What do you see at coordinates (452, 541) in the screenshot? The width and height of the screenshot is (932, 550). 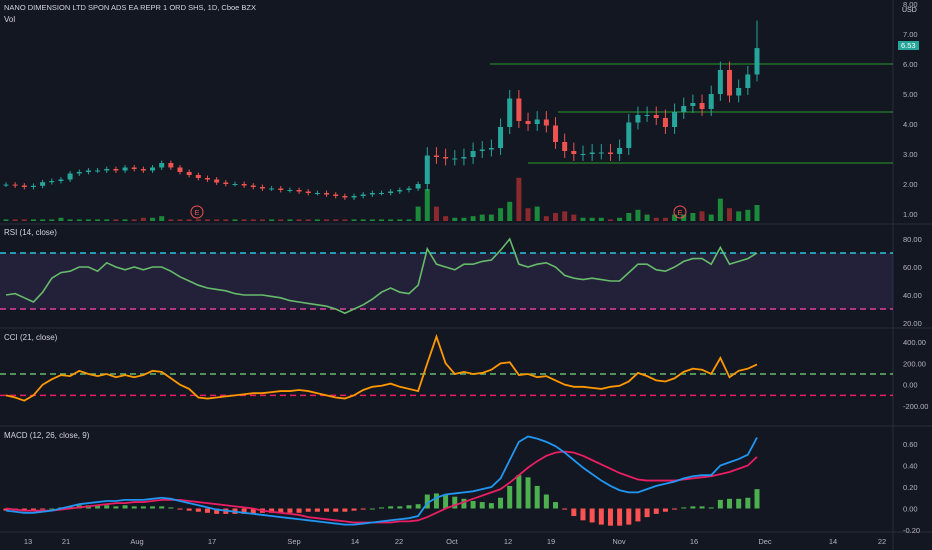 I see `time-tick-label: Oct` at bounding box center [452, 541].